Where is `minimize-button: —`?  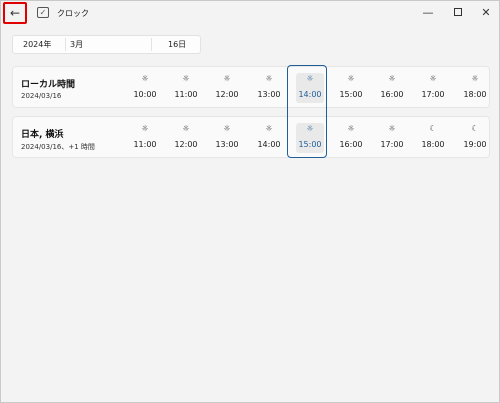 minimize-button: — is located at coordinates (428, 12).